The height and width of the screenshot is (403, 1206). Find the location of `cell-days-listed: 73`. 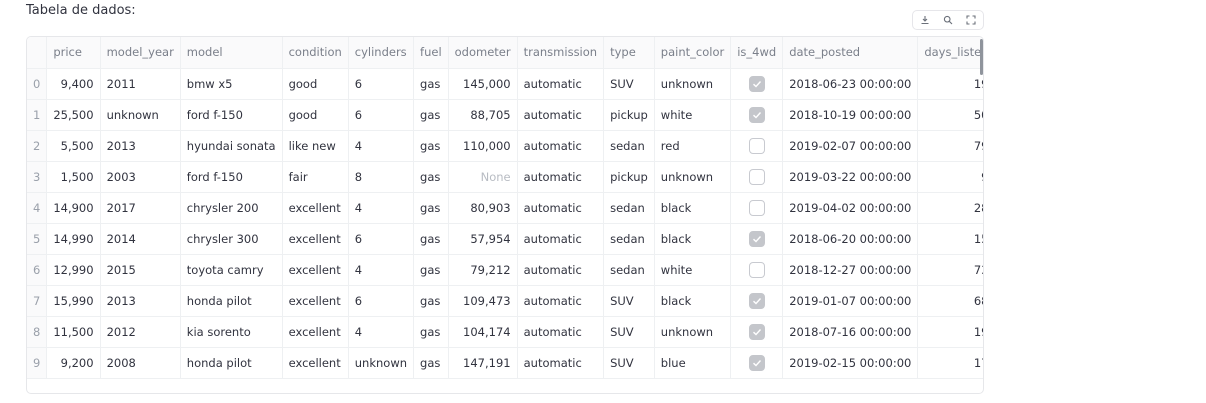

cell-days-listed: 73 is located at coordinates (950, 270).